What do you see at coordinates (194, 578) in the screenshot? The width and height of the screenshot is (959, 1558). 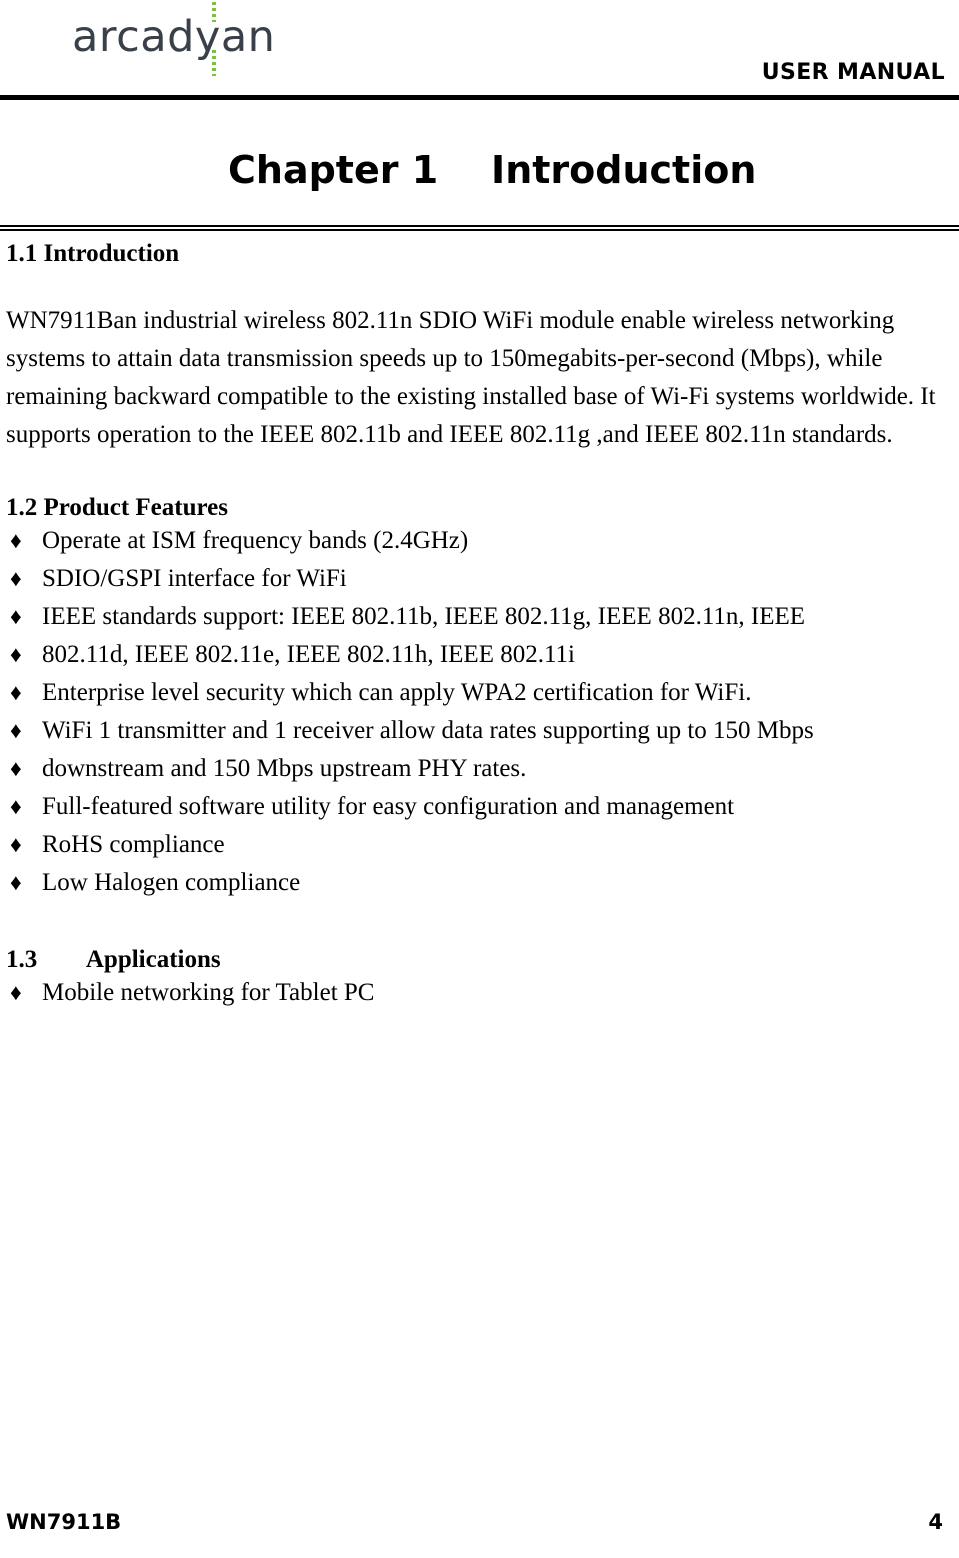 I see `list-item-label: SDIO/GSPI interface for WiFi` at bounding box center [194, 578].